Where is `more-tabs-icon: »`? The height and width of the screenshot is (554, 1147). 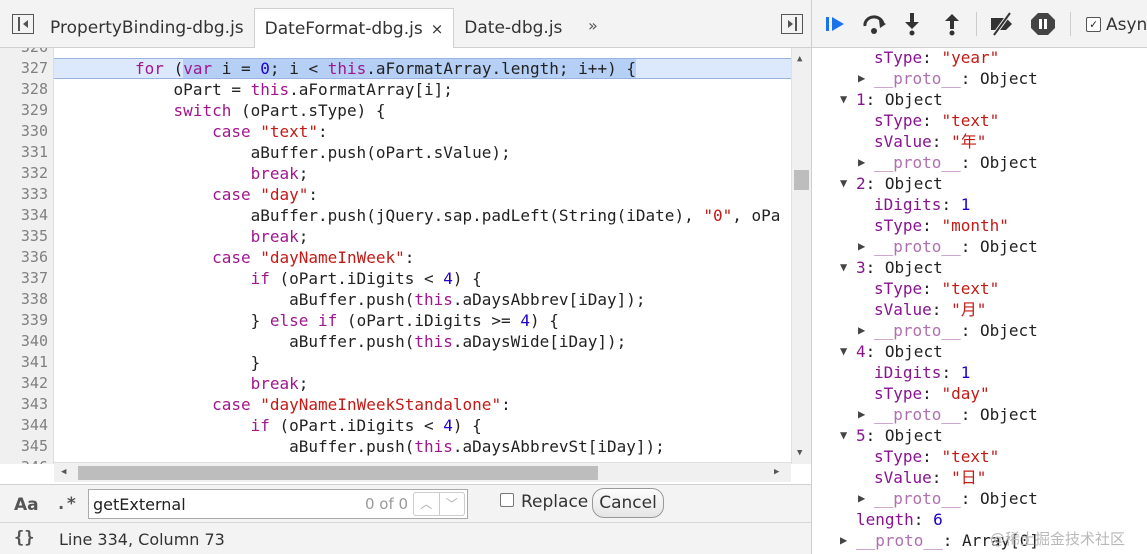 more-tabs-icon: » is located at coordinates (593, 25).